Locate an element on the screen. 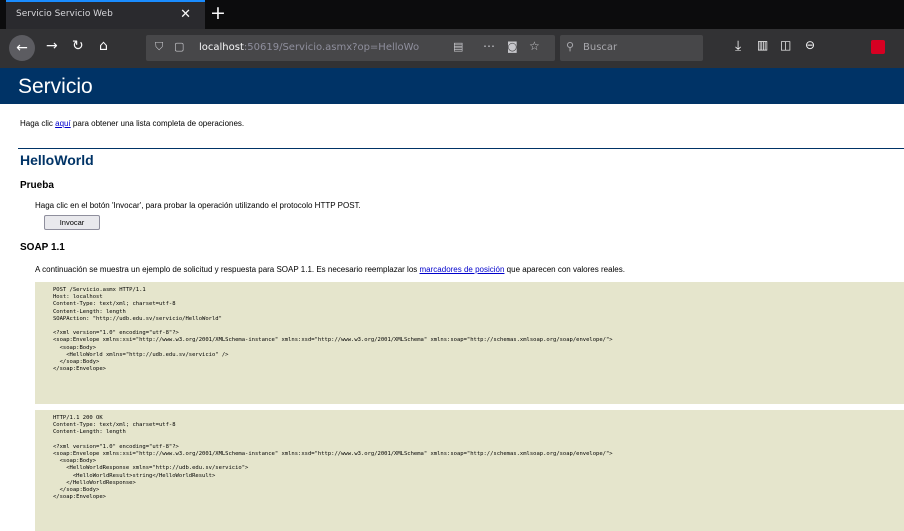 The height and width of the screenshot is (531, 904). soap-heading: SOAP 1.1 is located at coordinates (42, 247).